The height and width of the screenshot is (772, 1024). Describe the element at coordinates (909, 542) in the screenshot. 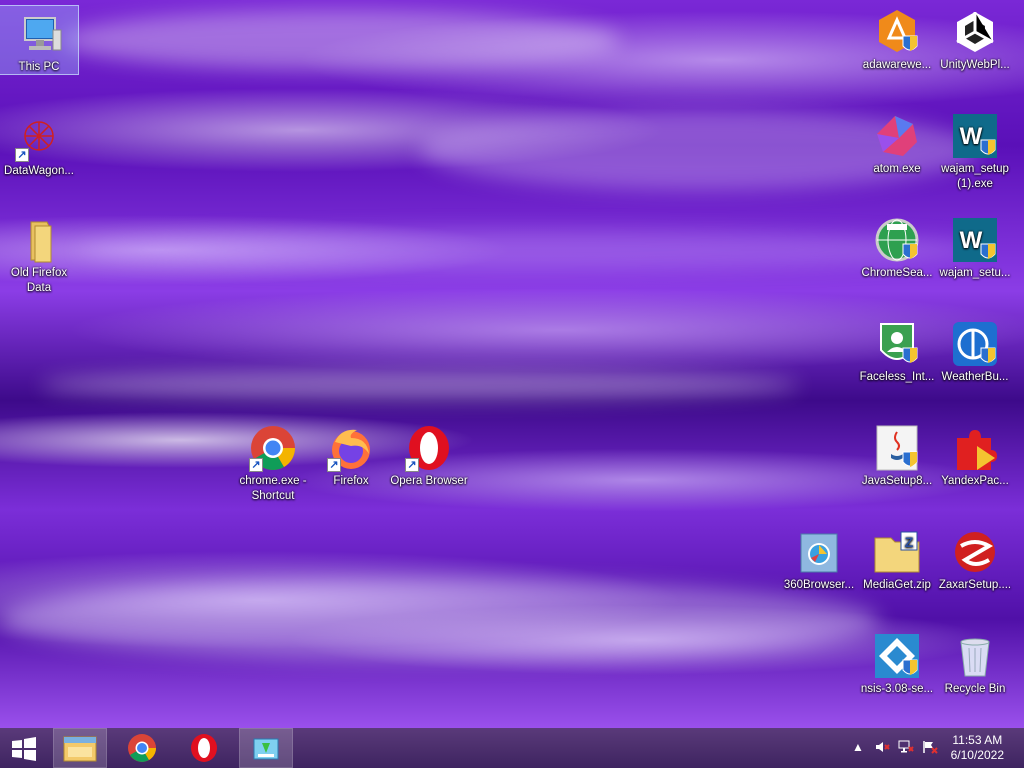

I see `svg-text: Z` at that location.